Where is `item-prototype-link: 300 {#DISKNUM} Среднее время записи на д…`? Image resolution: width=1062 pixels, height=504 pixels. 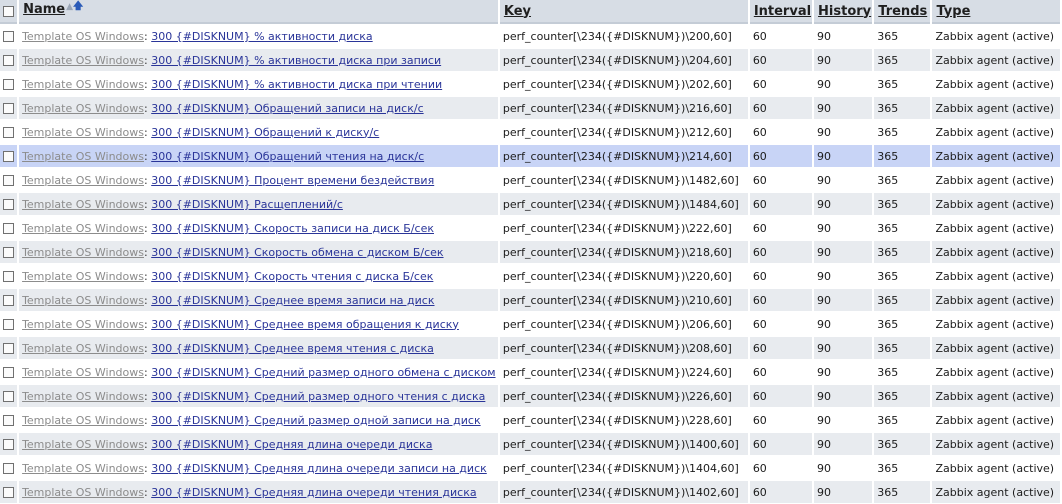
item-prototype-link: 300 {#DISKNUM} Среднее время записи на д… is located at coordinates (292, 300).